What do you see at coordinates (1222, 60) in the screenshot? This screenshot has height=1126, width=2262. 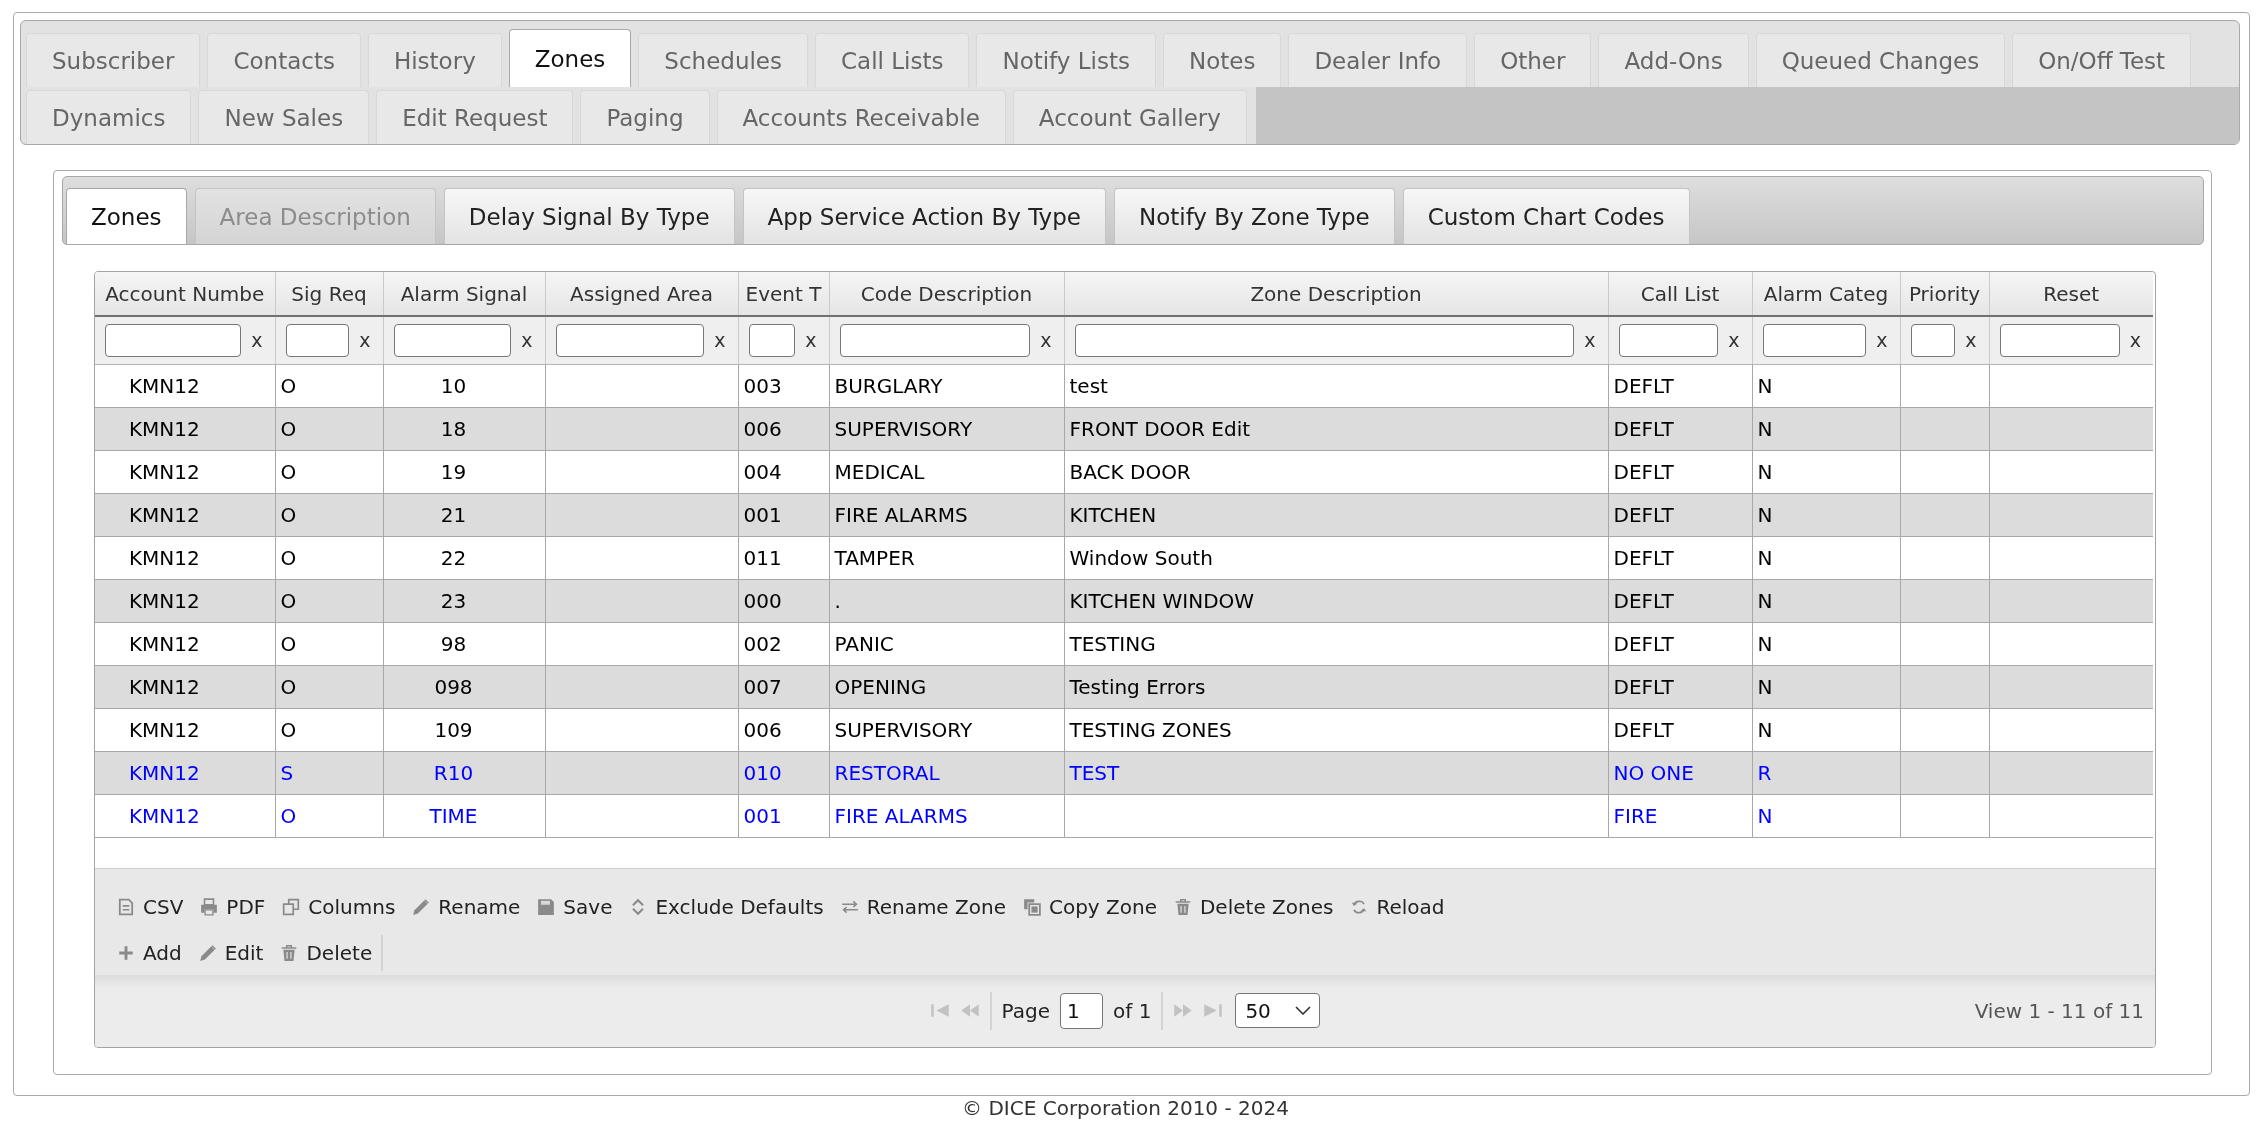 I see `tab: Notes` at bounding box center [1222, 60].